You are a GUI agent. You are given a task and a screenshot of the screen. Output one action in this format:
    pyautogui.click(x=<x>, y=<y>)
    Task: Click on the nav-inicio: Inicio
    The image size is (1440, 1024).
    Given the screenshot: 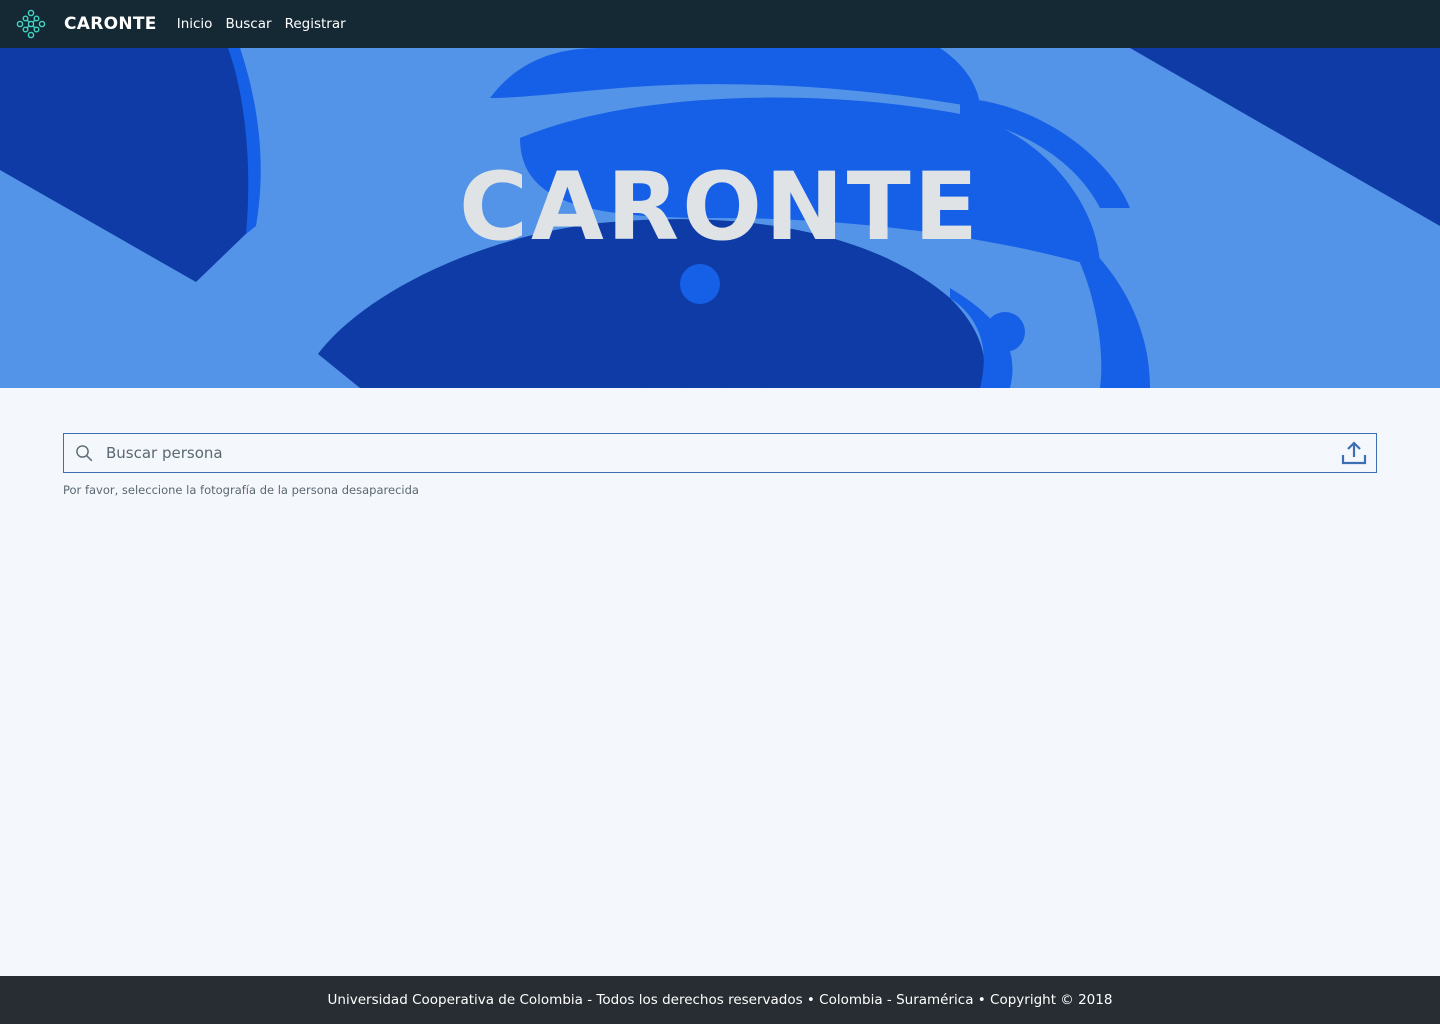 What is the action you would take?
    pyautogui.click(x=195, y=24)
    